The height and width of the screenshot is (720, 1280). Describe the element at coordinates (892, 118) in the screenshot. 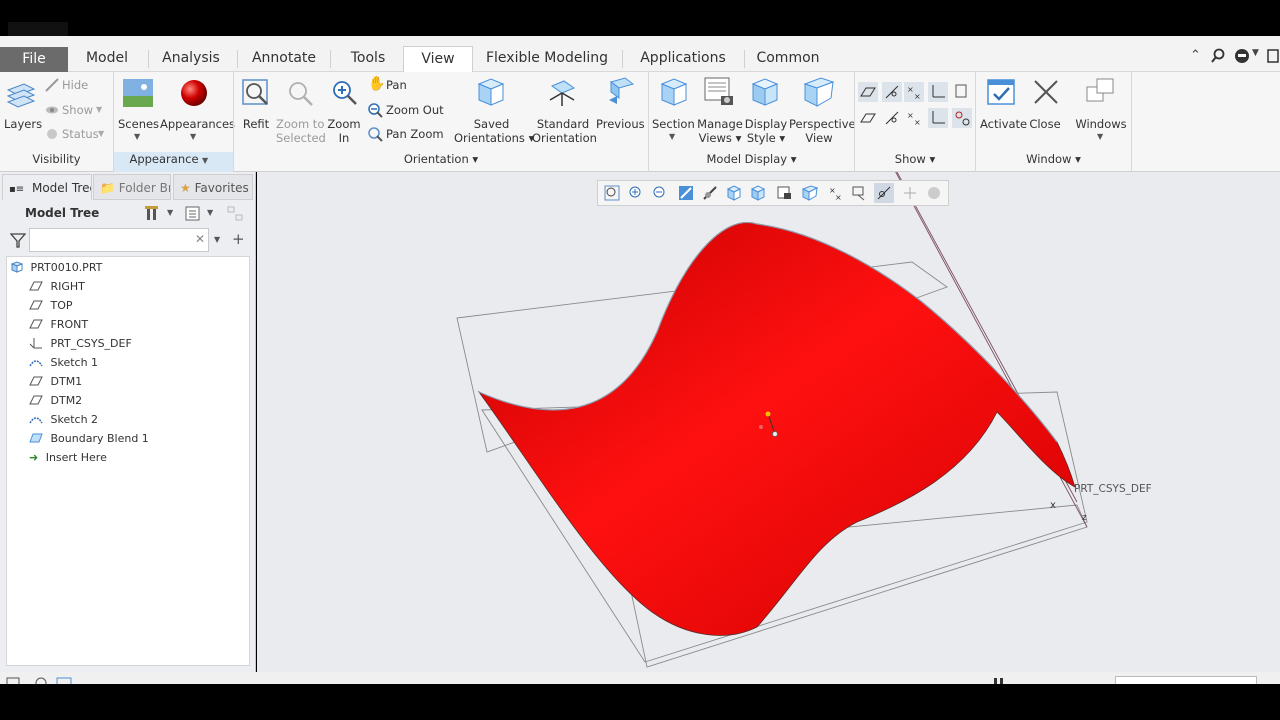

I see `axis-tag-icon` at that location.